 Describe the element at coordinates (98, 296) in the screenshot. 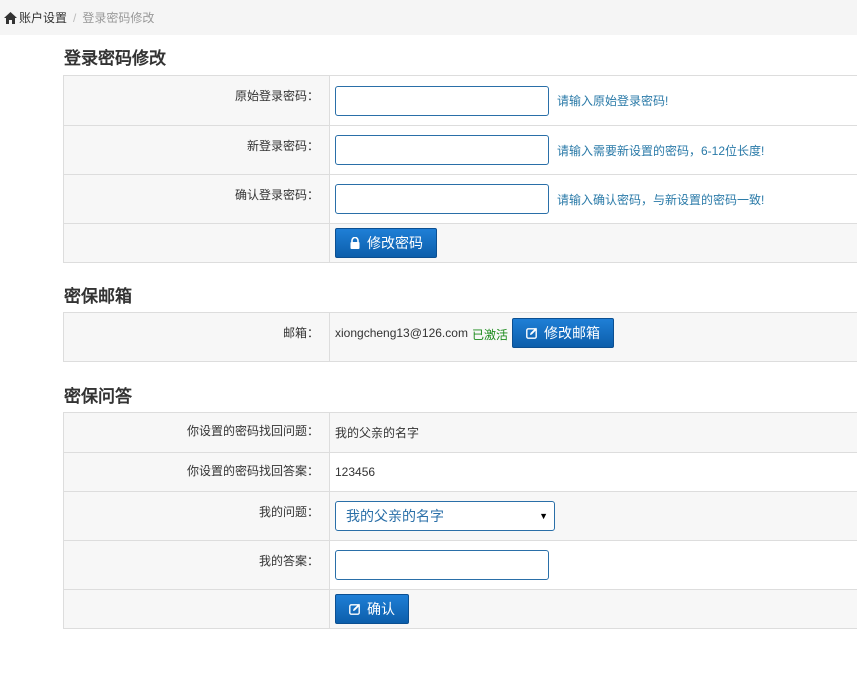

I see `email-section-title: 密保邮箱` at that location.